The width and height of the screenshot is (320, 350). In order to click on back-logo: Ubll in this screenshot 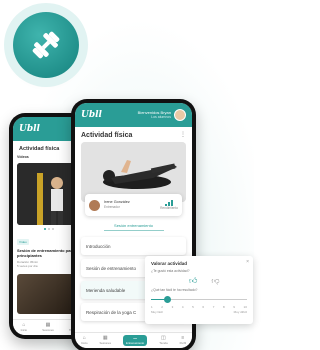, I will do `click(29, 129)`.